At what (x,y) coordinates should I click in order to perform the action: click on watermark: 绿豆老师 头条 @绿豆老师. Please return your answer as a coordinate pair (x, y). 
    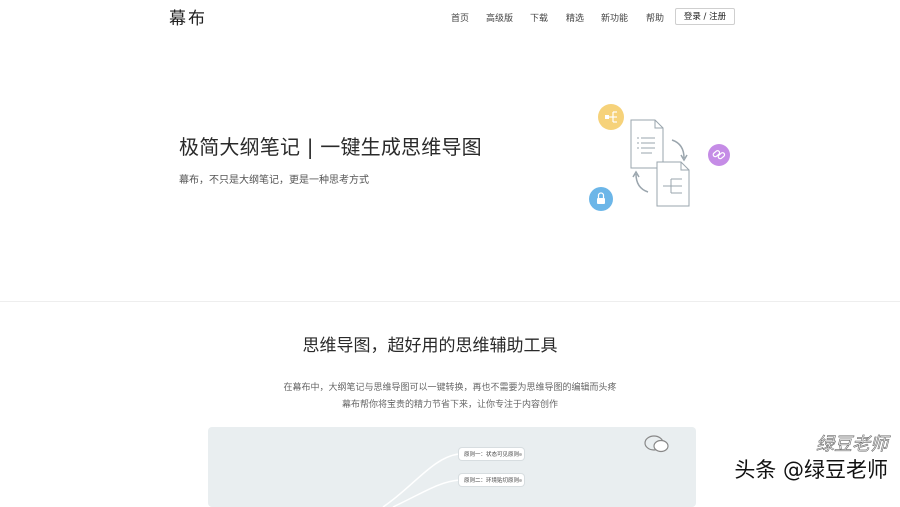
    Looking at the image, I should click on (766, 457).